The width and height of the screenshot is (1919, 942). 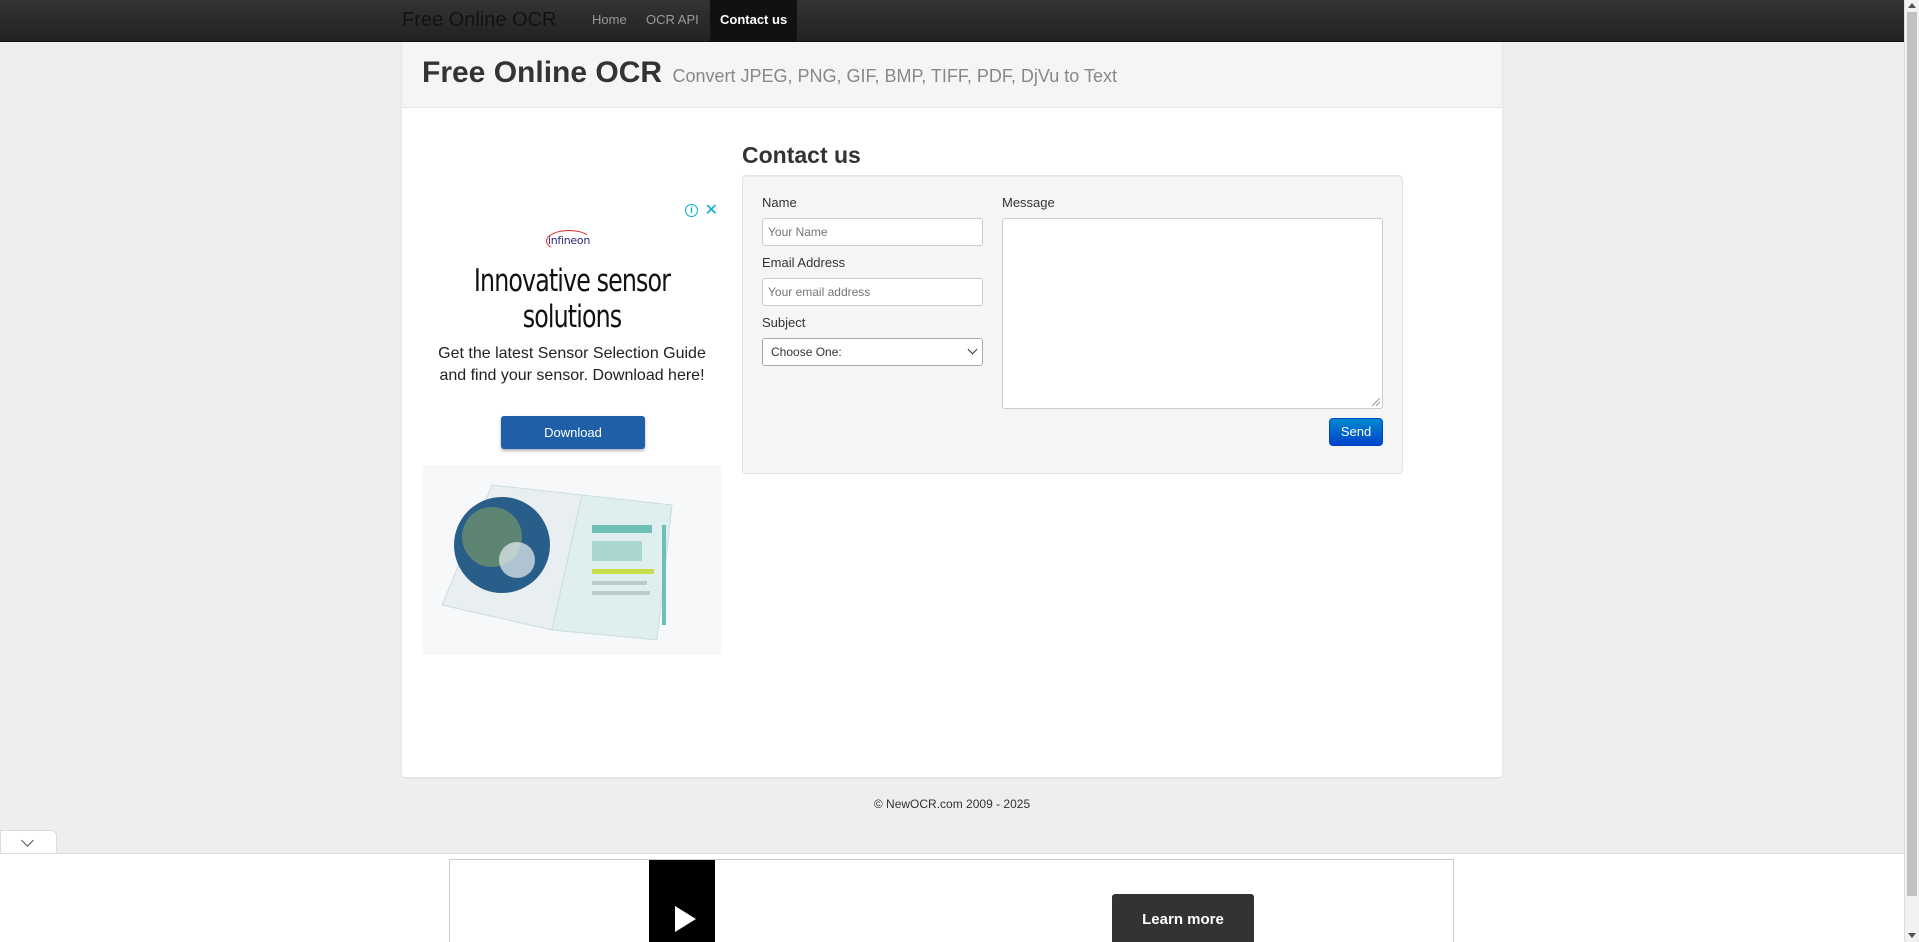 What do you see at coordinates (1912, 5) in the screenshot?
I see `scroll-up-icon` at bounding box center [1912, 5].